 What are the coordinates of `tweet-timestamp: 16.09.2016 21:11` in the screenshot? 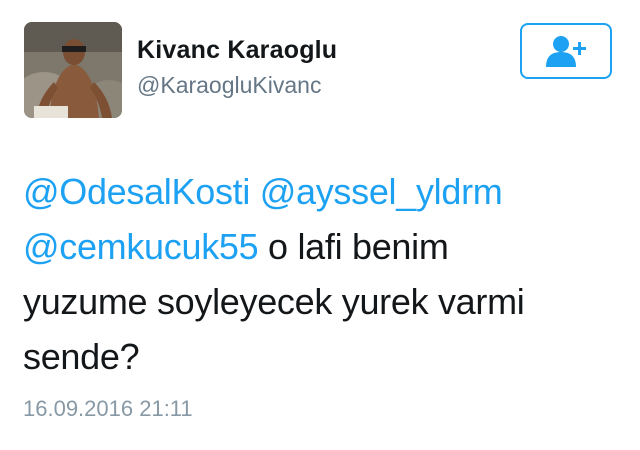 It's located at (108, 409).